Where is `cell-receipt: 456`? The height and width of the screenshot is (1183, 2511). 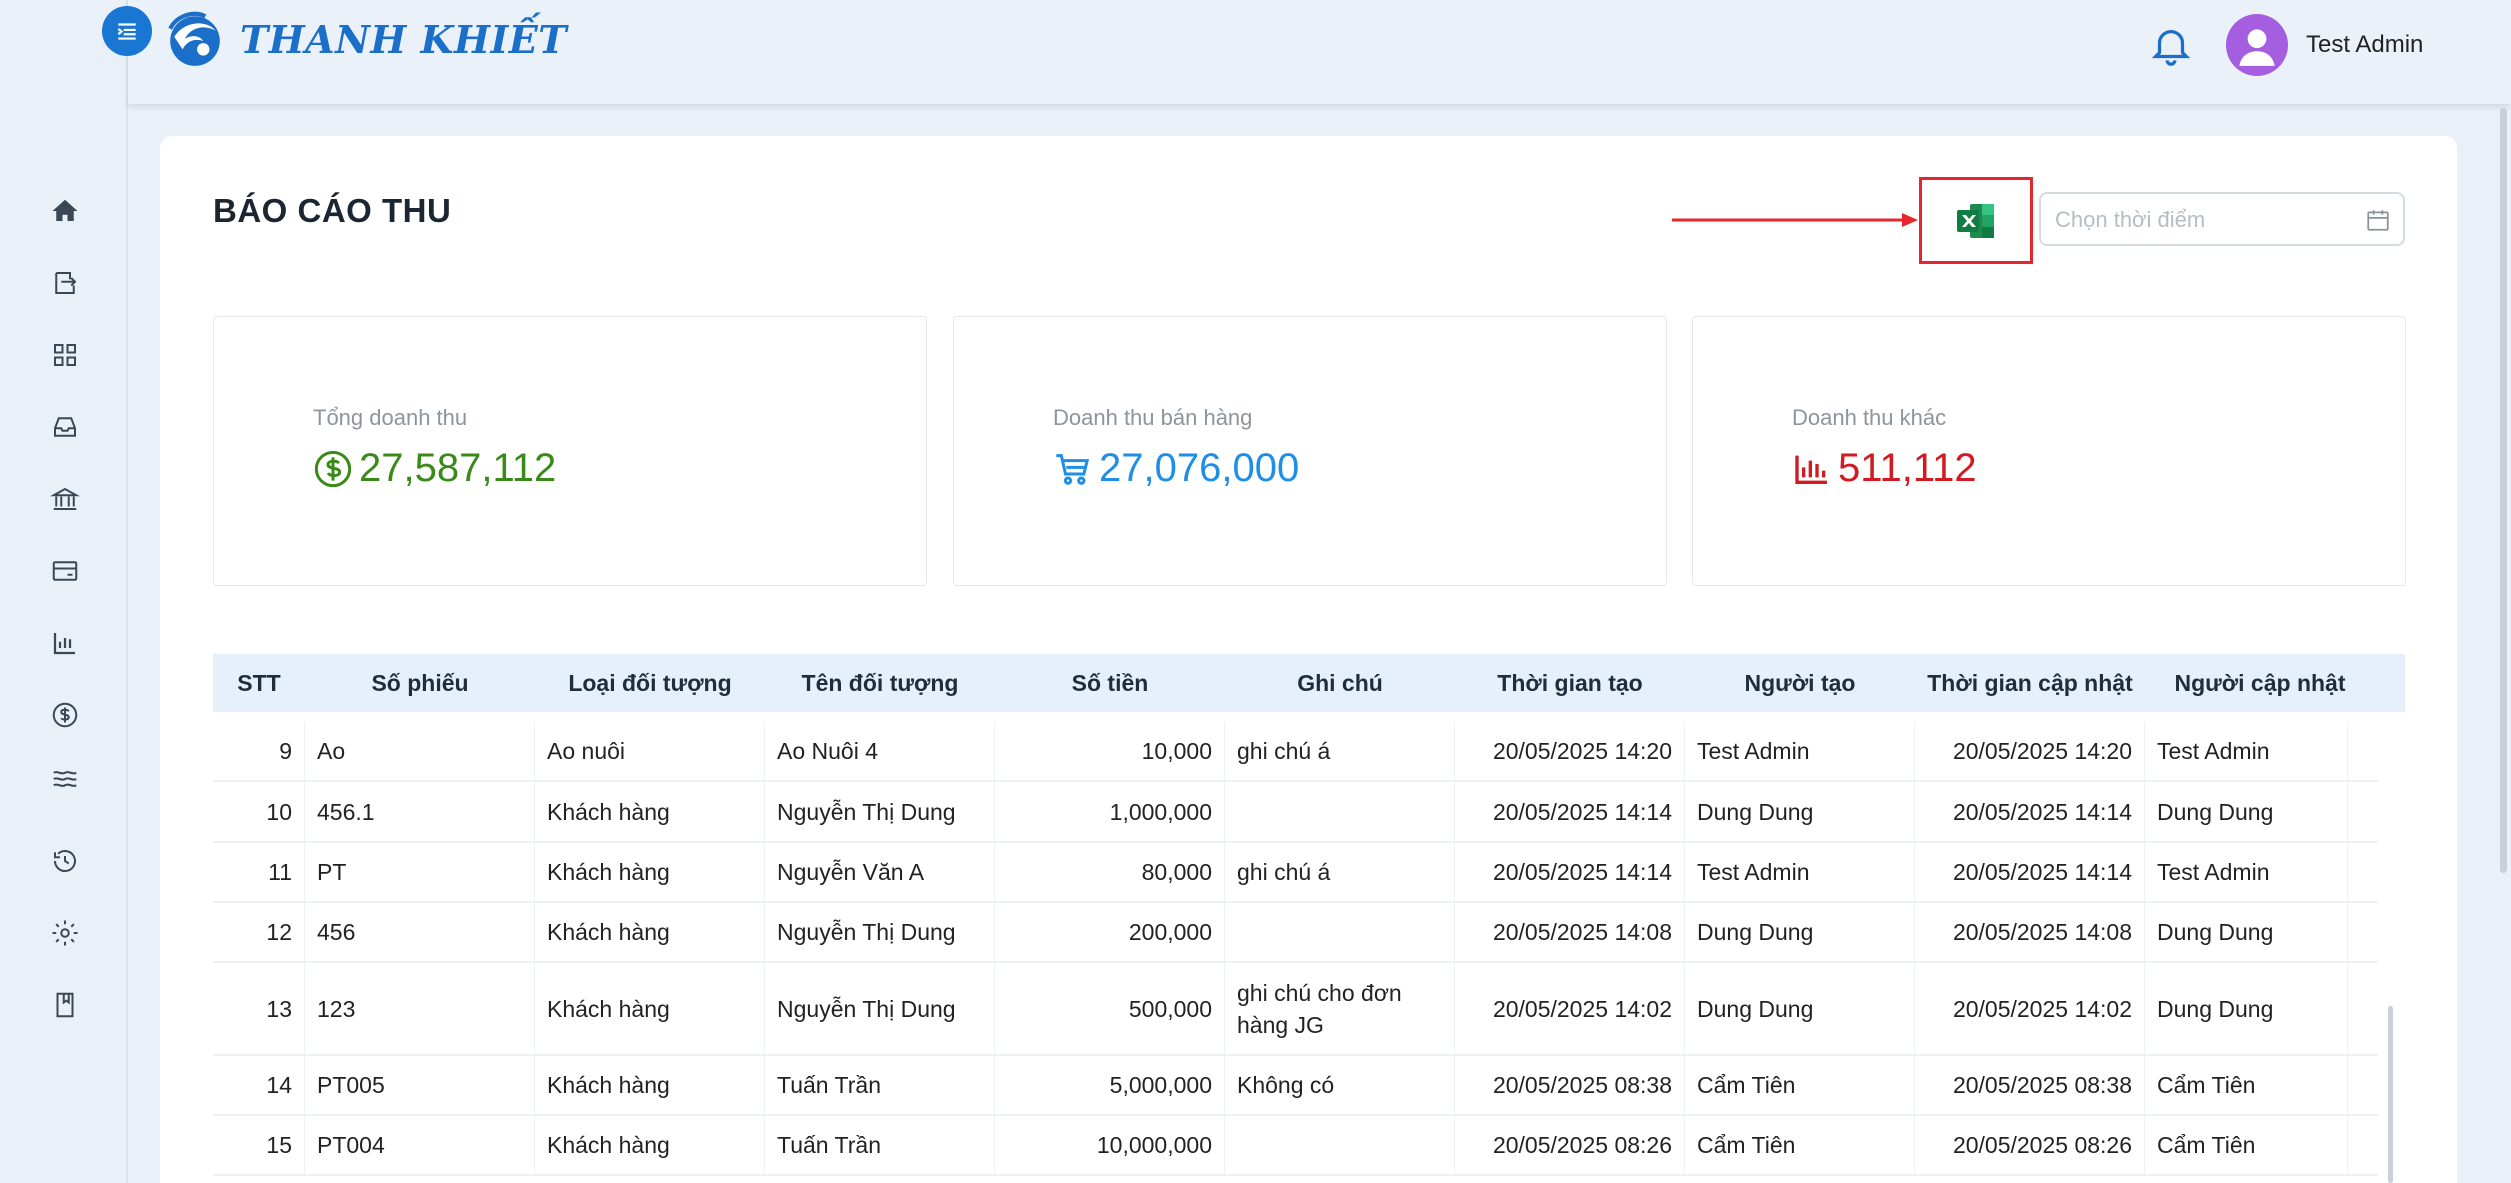 cell-receipt: 456 is located at coordinates (420, 932).